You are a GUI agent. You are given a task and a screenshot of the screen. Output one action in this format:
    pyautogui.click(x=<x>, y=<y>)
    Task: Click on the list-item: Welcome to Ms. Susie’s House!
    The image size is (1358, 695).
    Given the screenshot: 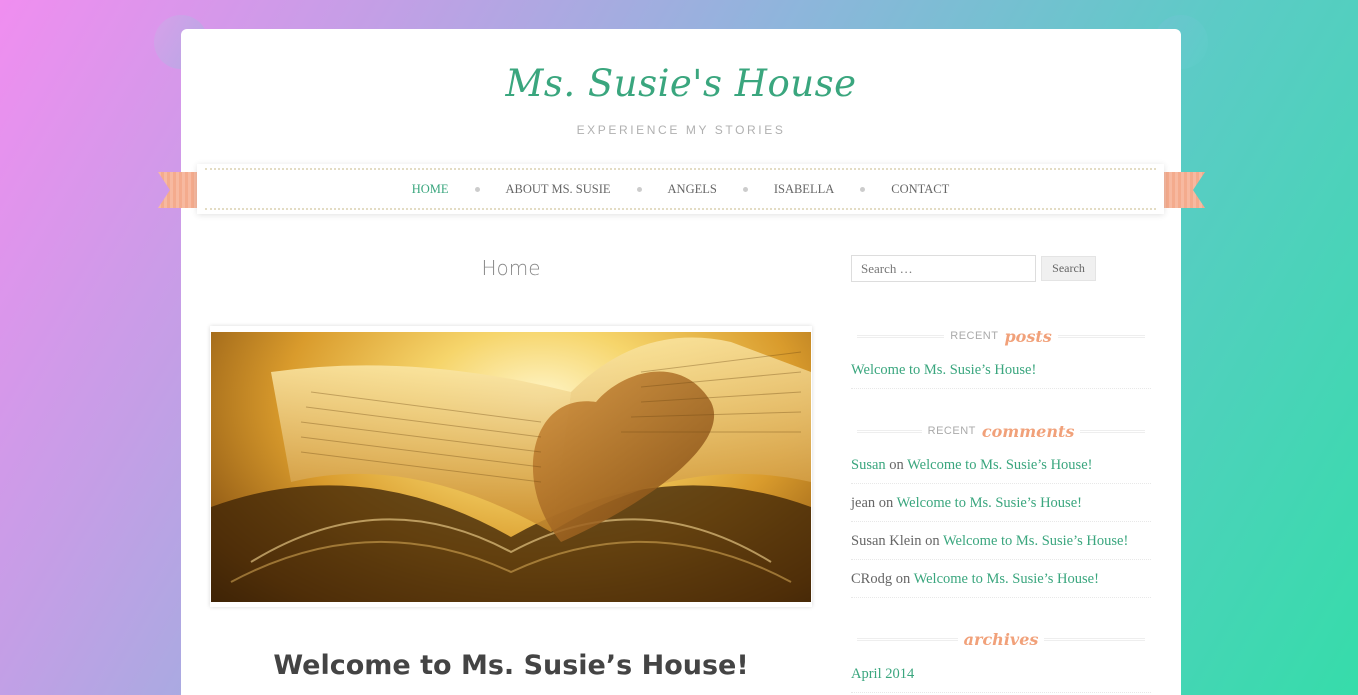 What is the action you would take?
    pyautogui.click(x=1001, y=370)
    